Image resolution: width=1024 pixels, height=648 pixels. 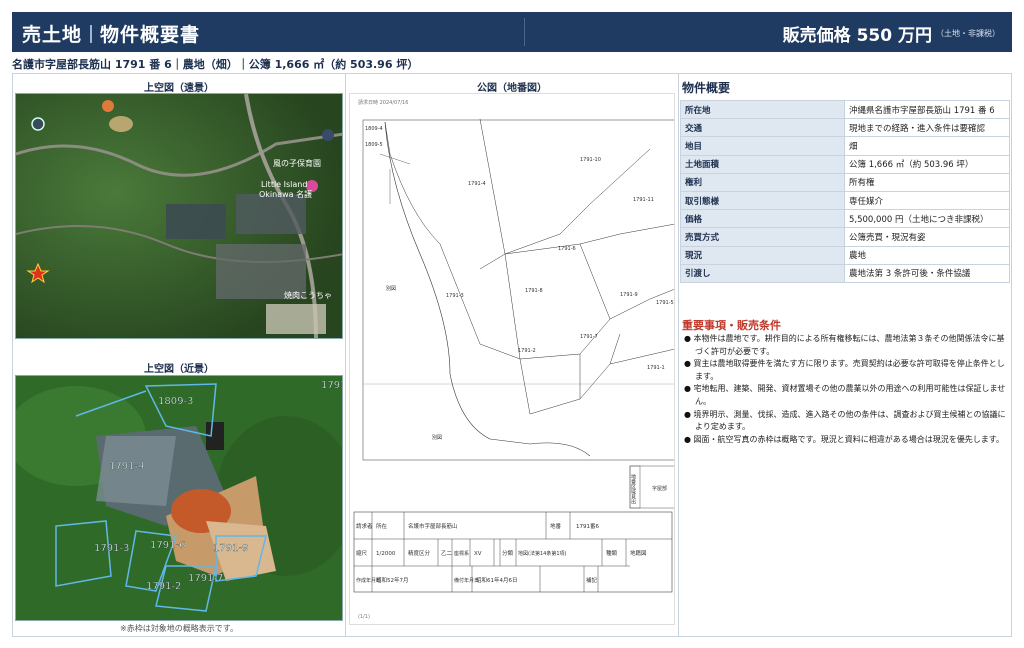 I want to click on table-row: 土地面積 公簿 1,666 ㎡（約 503.96 坪）, so click(x=845, y=164).